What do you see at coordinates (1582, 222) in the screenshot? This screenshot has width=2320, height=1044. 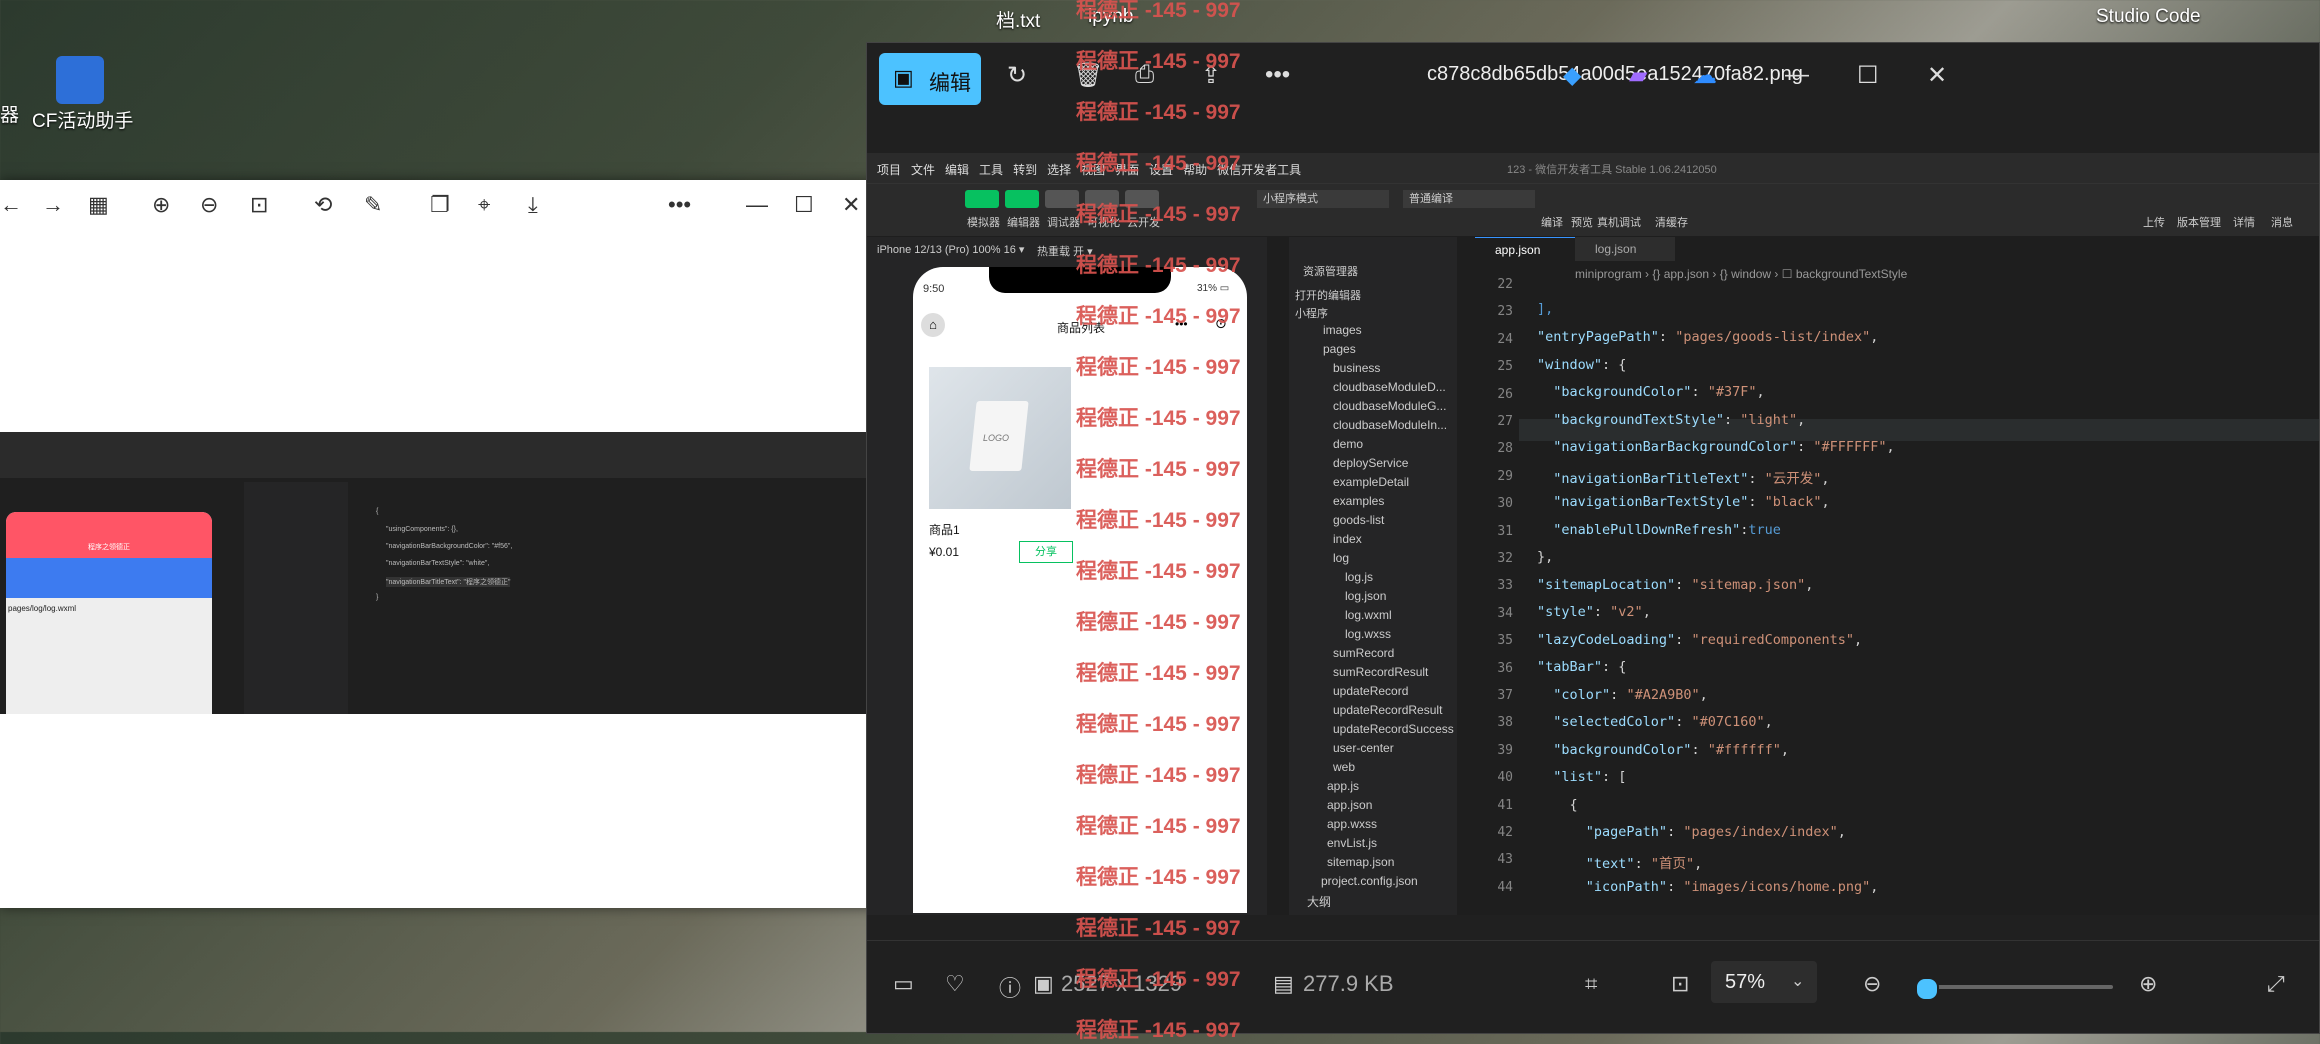 I see `preview-label: 预览` at bounding box center [1582, 222].